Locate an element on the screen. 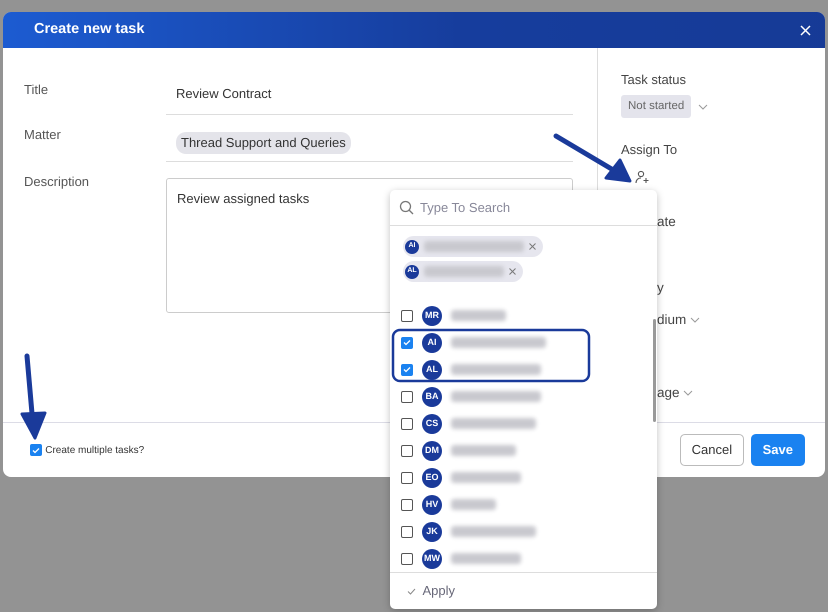 This screenshot has height=612, width=828. add-user-icon is located at coordinates (642, 177).